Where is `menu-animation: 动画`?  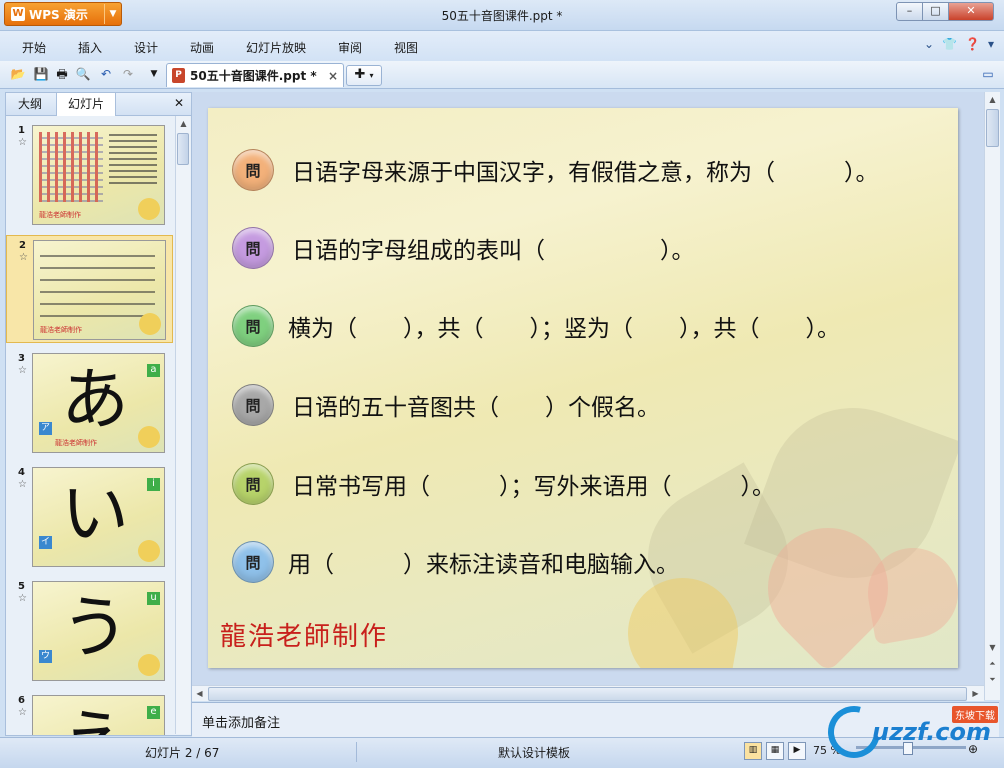
menu-animation: 动画 is located at coordinates (202, 47).